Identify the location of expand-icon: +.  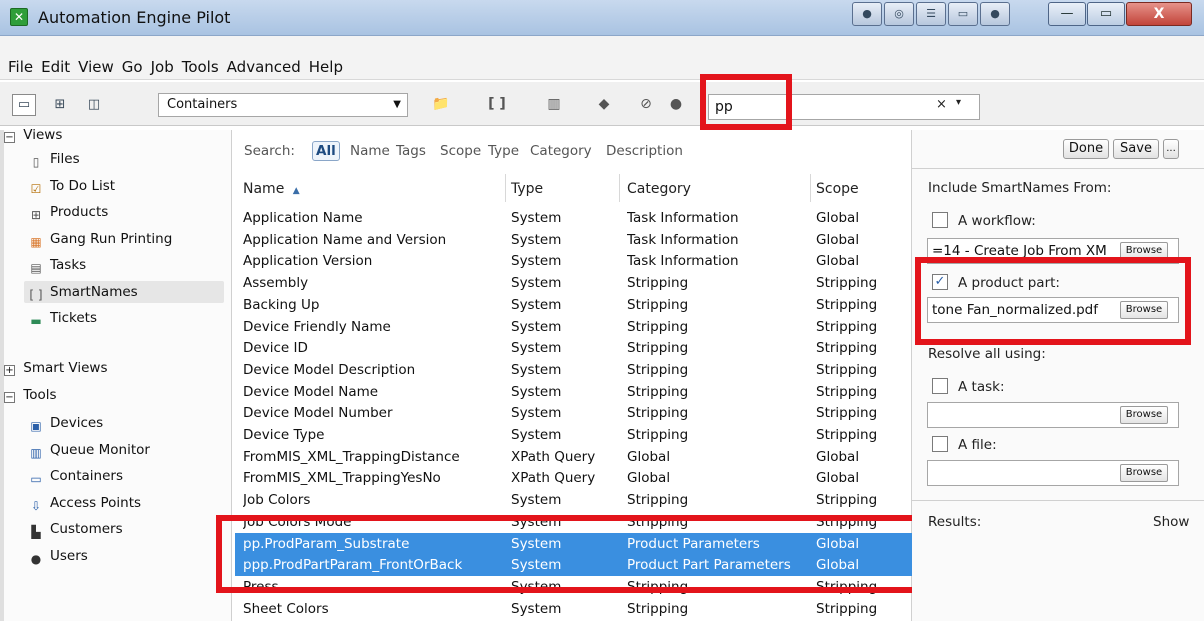
(9, 370).